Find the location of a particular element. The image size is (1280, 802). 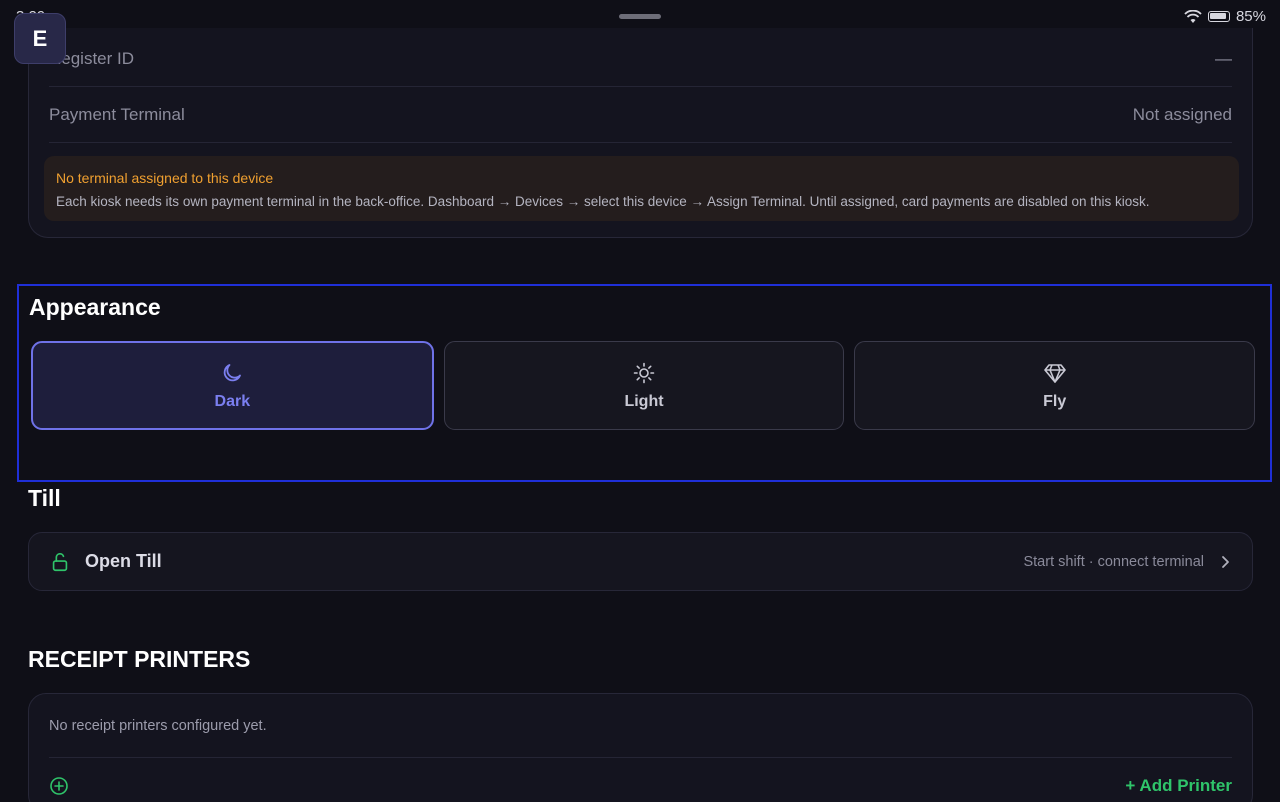

avatar: E is located at coordinates (40, 38).